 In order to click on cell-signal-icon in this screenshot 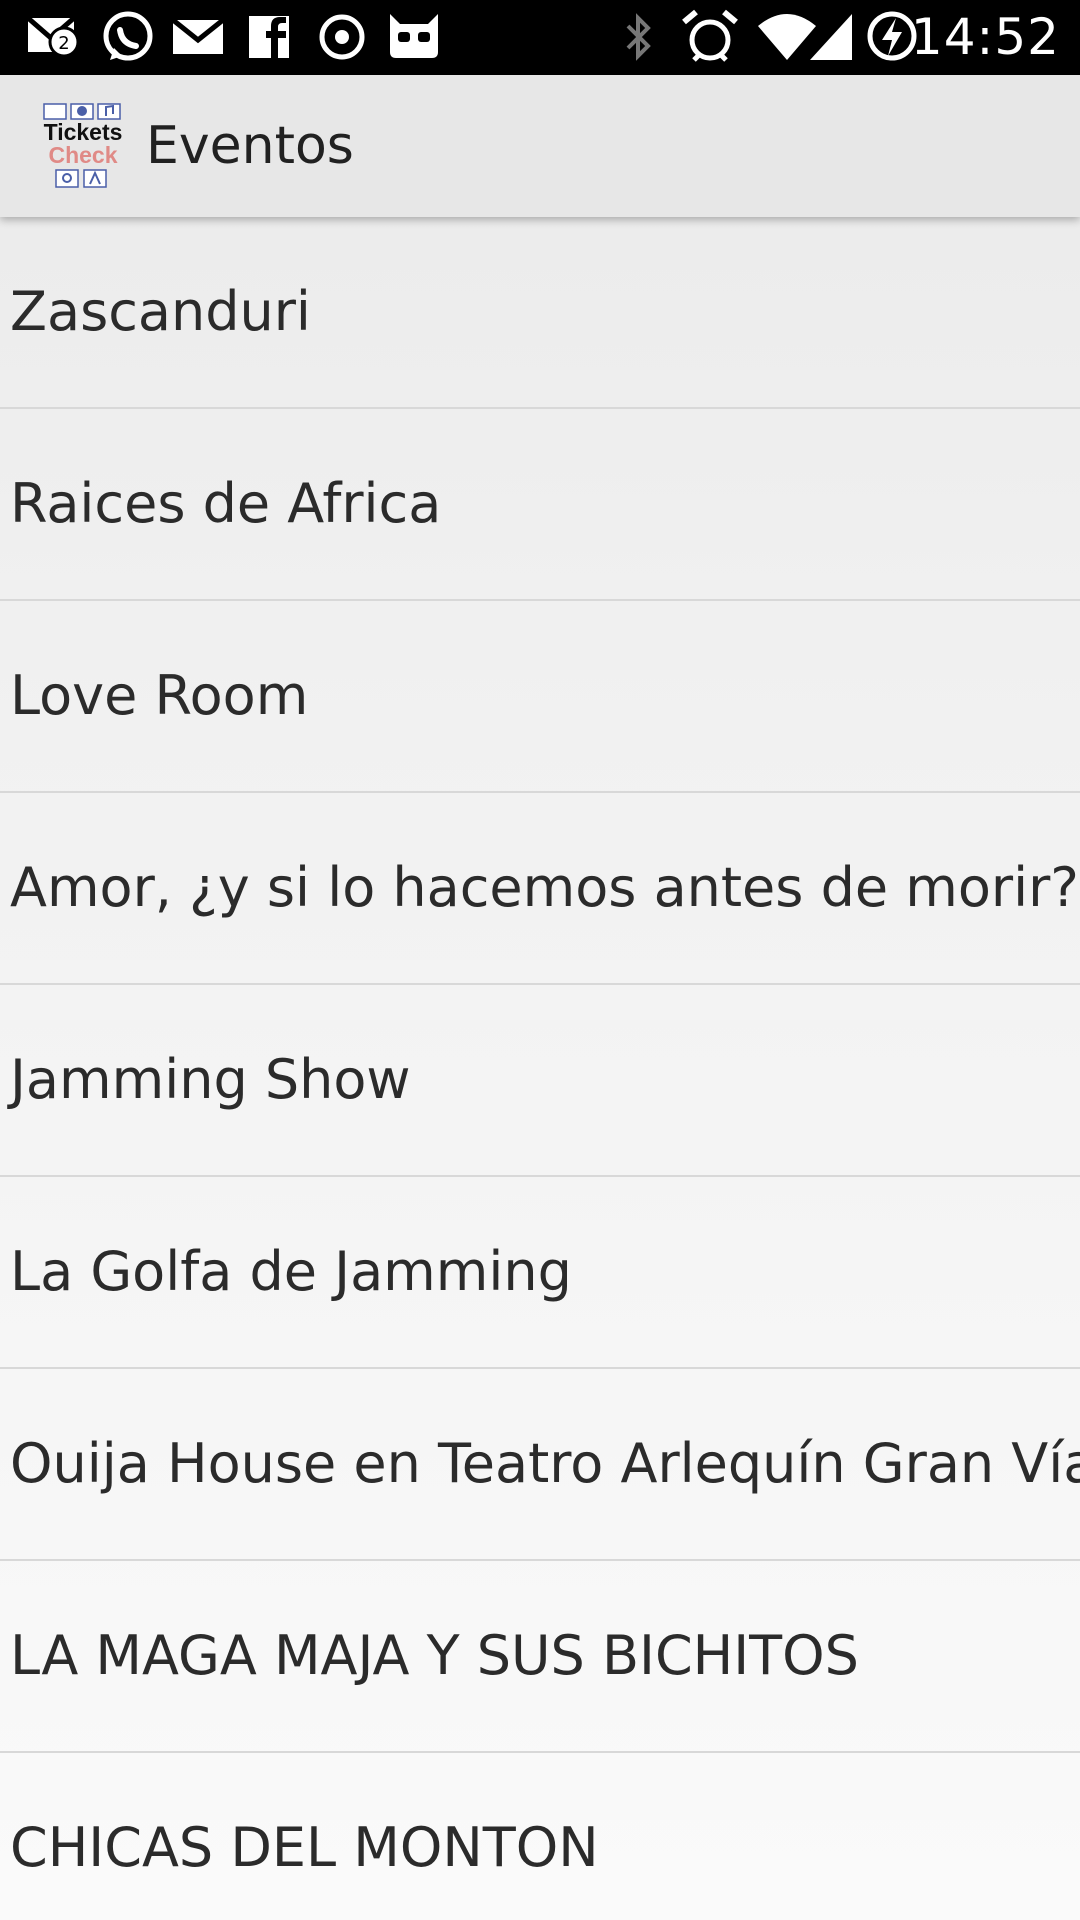, I will do `click(831, 37)`.